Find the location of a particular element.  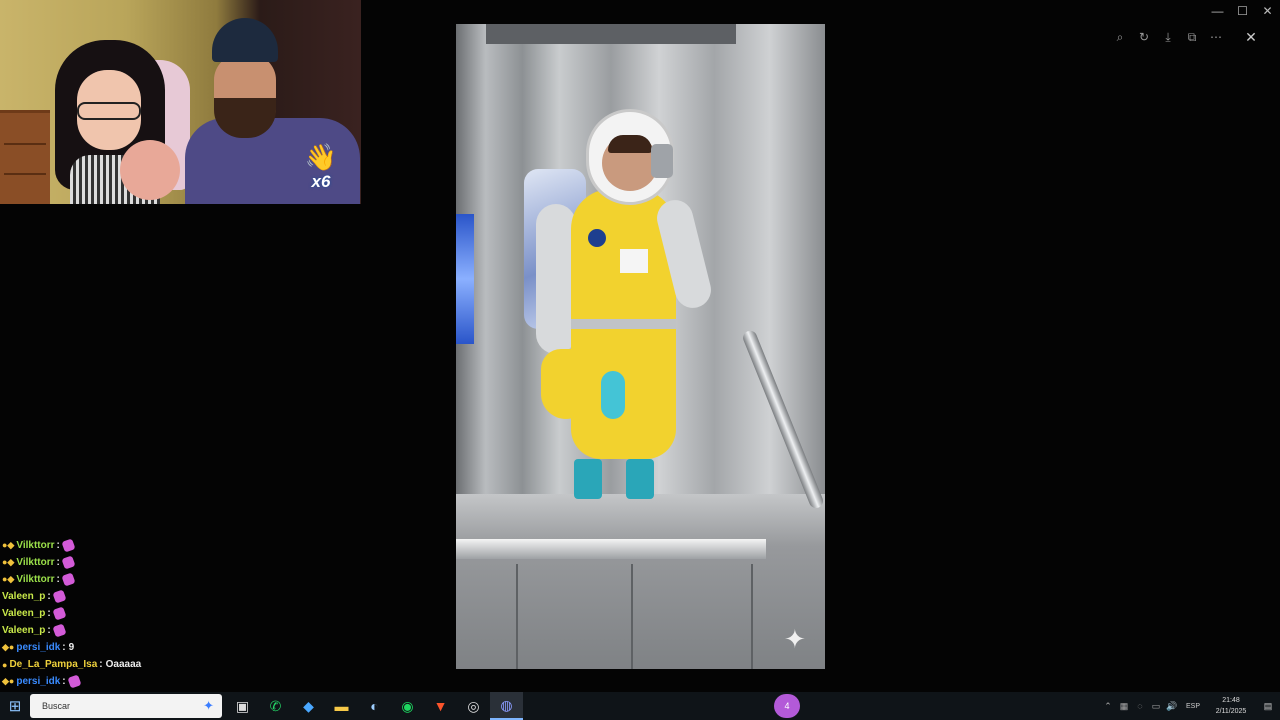

rotate-icon: ↻ is located at coordinates (1144, 37).